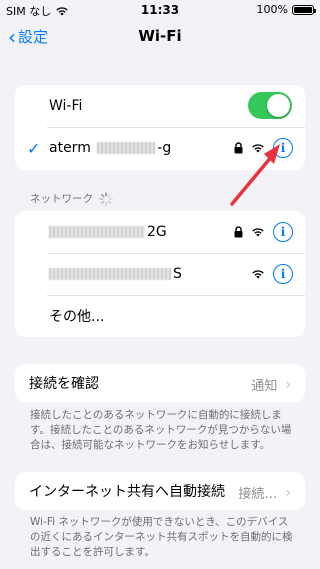 The image size is (320, 569). Describe the element at coordinates (34, 148) in the screenshot. I see `checkmark-icon: ✓` at that location.